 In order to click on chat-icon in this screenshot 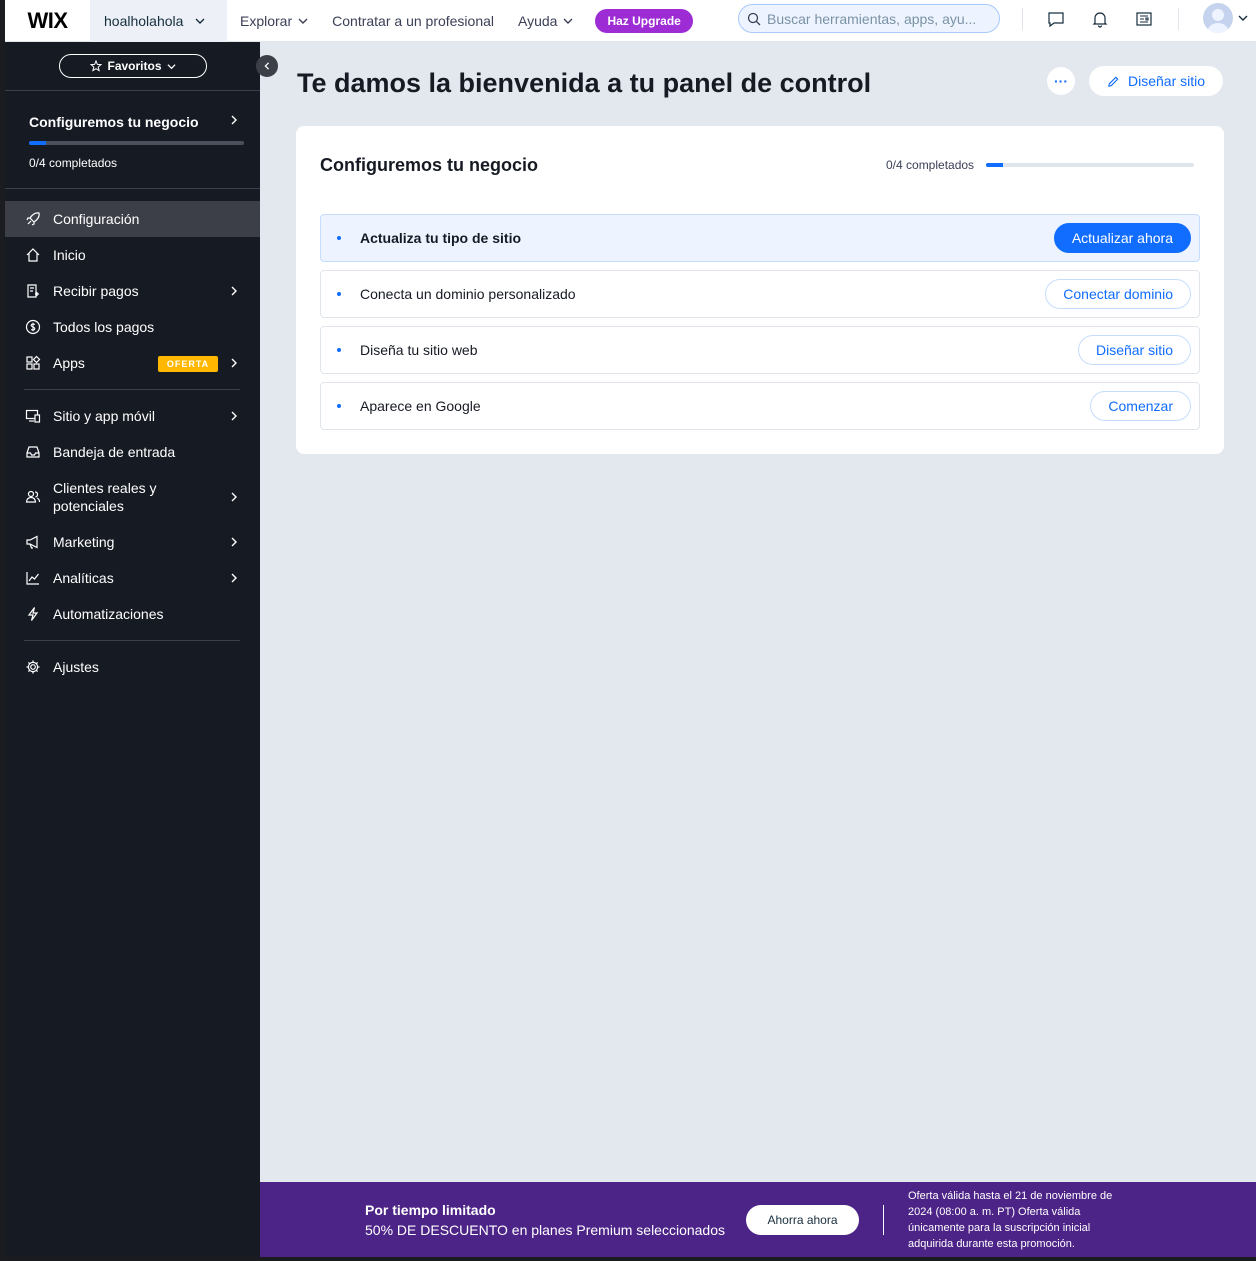, I will do `click(1056, 19)`.